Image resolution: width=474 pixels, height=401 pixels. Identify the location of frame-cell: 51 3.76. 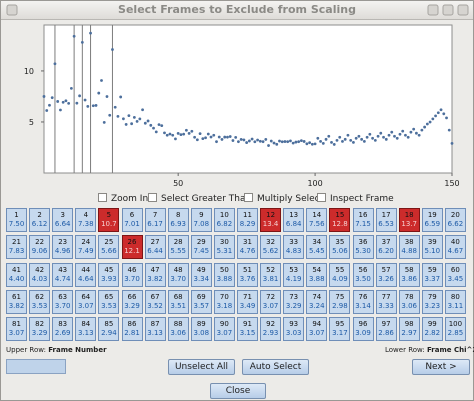
(247, 274).